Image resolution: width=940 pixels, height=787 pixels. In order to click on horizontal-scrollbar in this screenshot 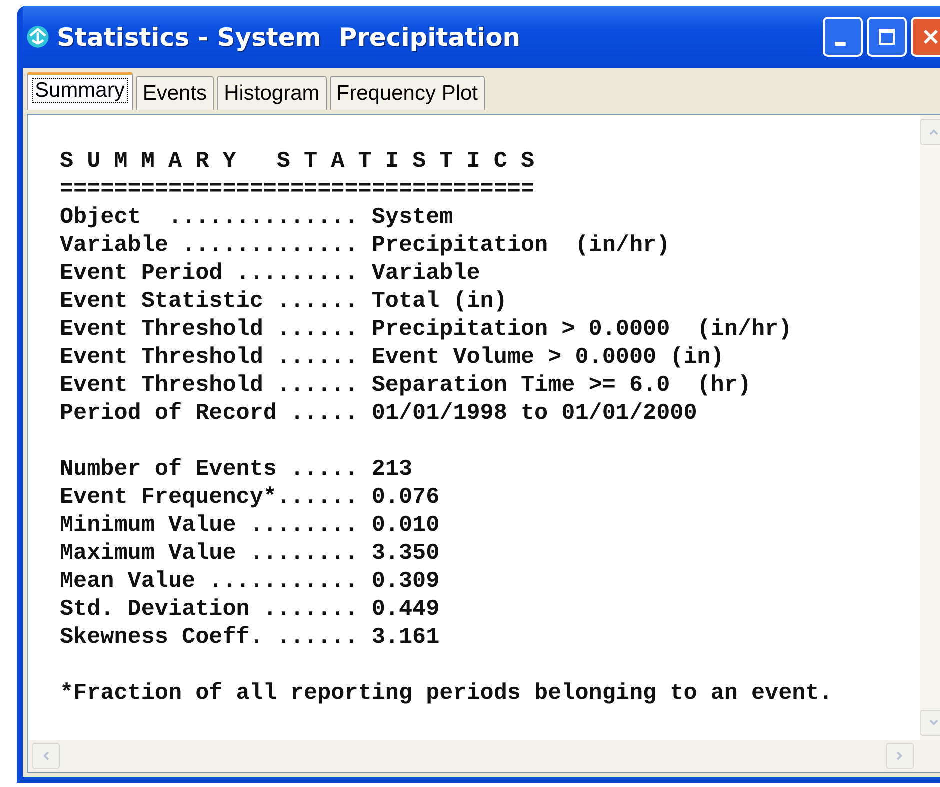, I will do `click(484, 756)`.